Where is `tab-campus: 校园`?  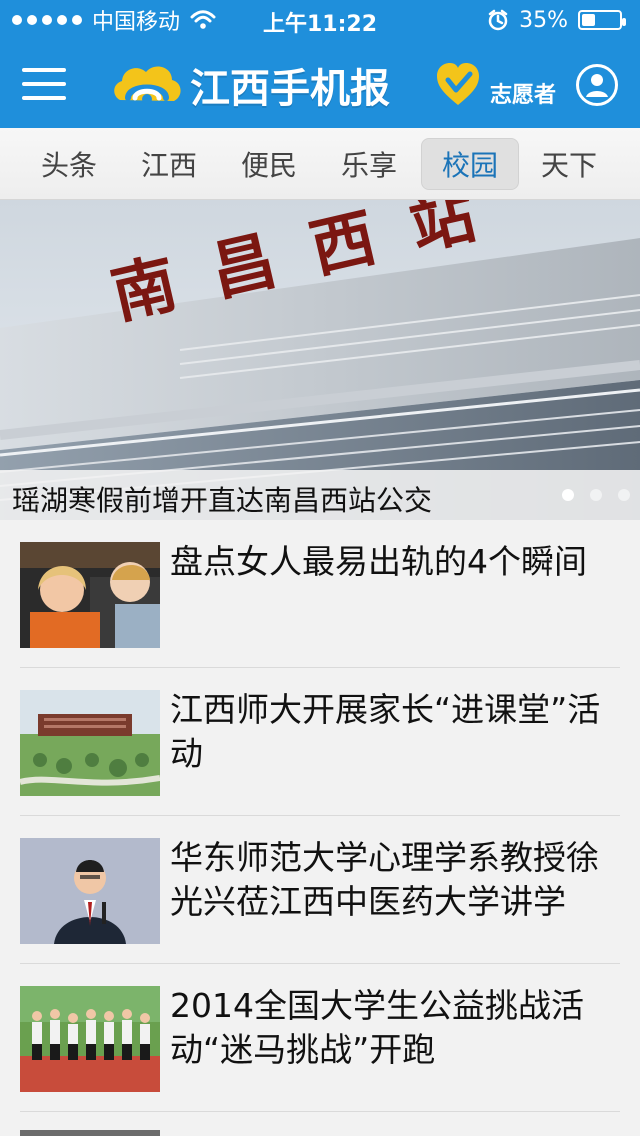
tab-campus: 校园 is located at coordinates (470, 164).